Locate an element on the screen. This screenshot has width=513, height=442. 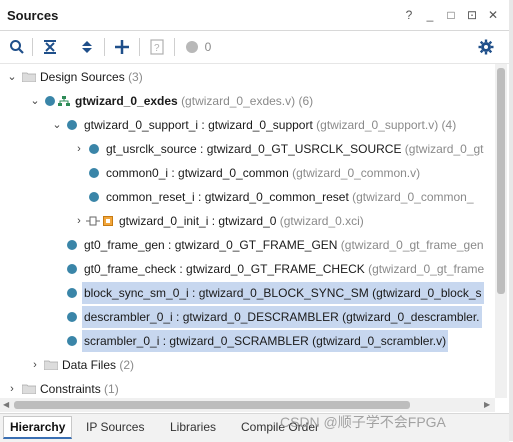
tab-libraries: Libraries is located at coordinates (193, 427).